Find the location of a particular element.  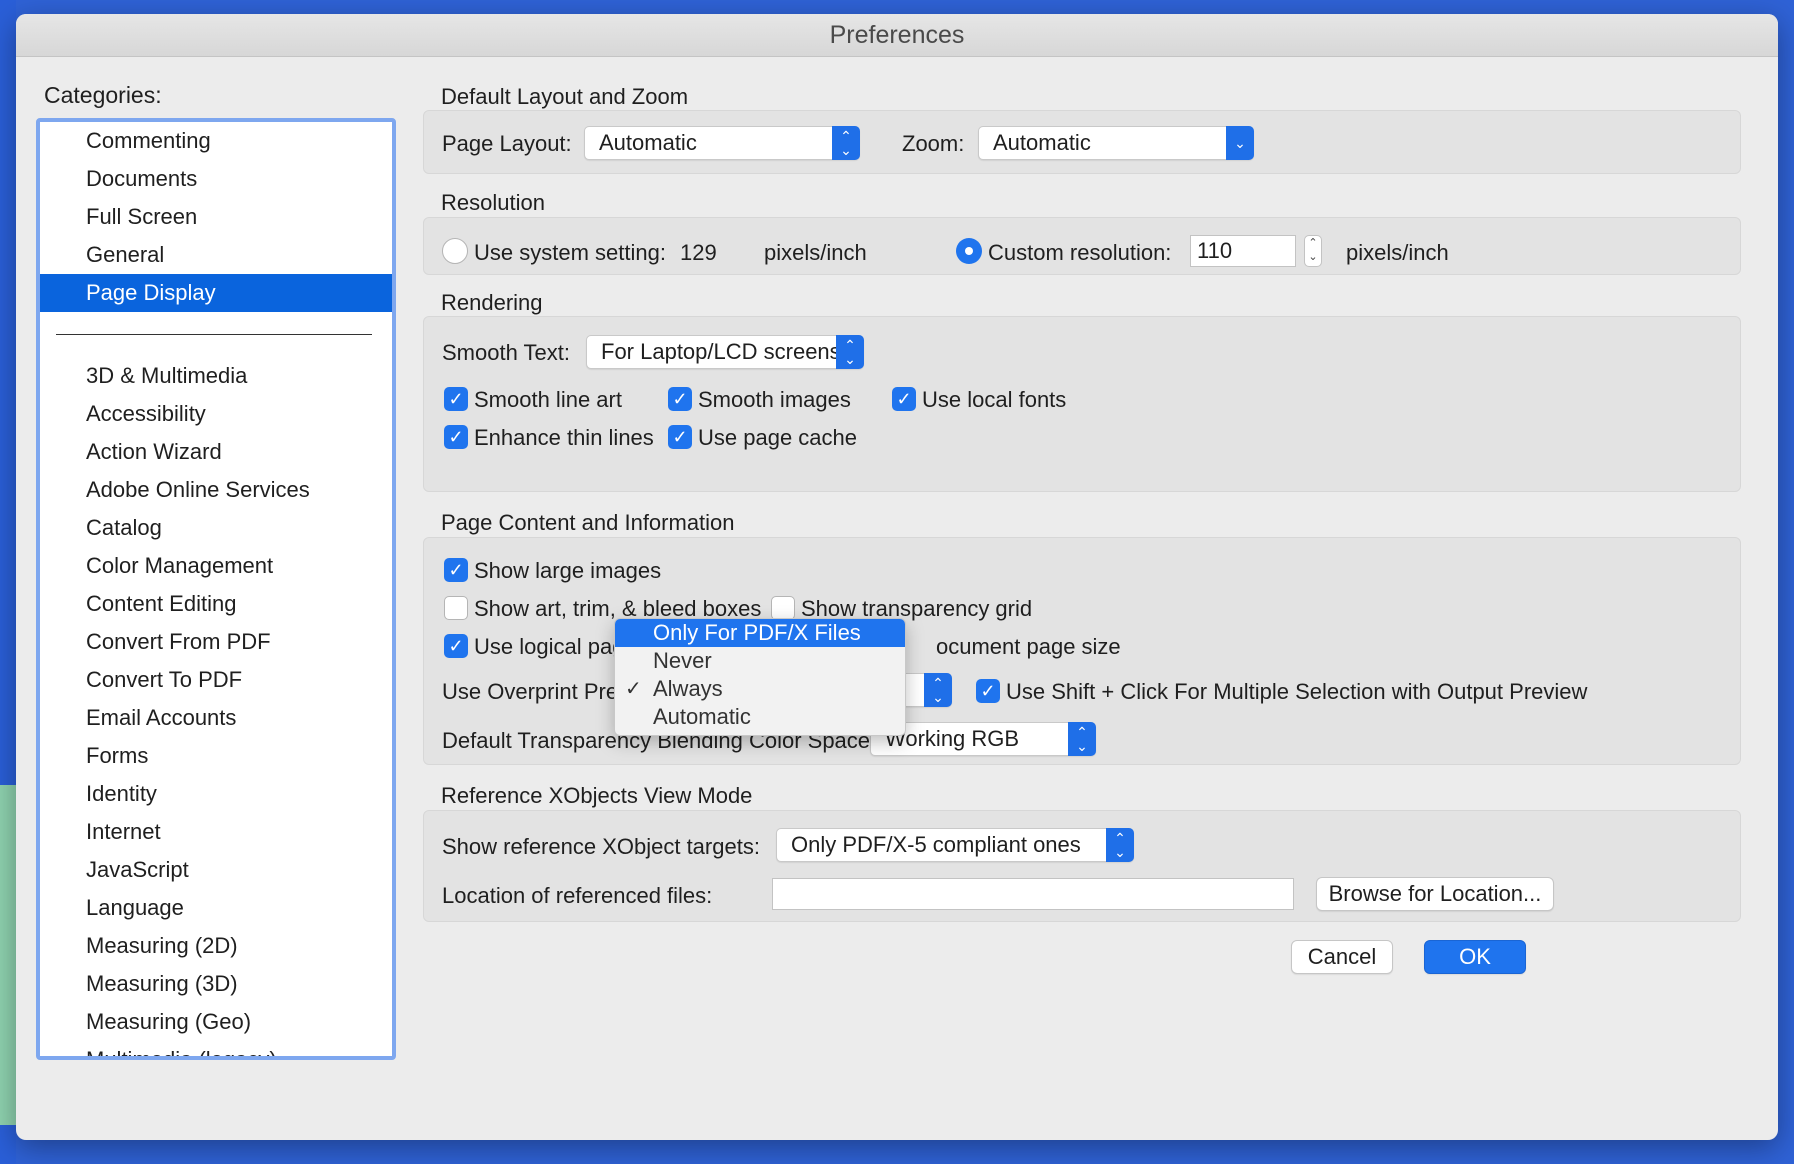

document-page-size-label: ocument page size is located at coordinates (1028, 646).